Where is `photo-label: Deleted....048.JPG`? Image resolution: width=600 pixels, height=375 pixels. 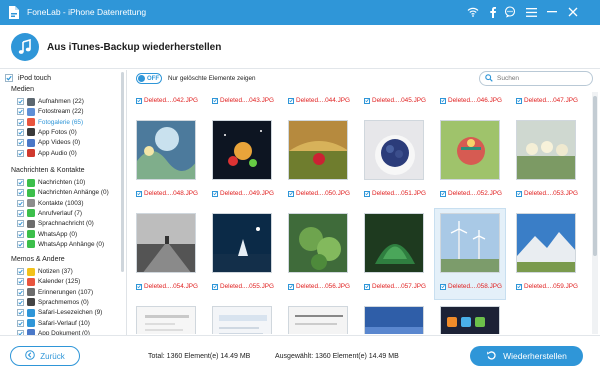 photo-label: Deleted....048.JPG is located at coordinates (167, 193).